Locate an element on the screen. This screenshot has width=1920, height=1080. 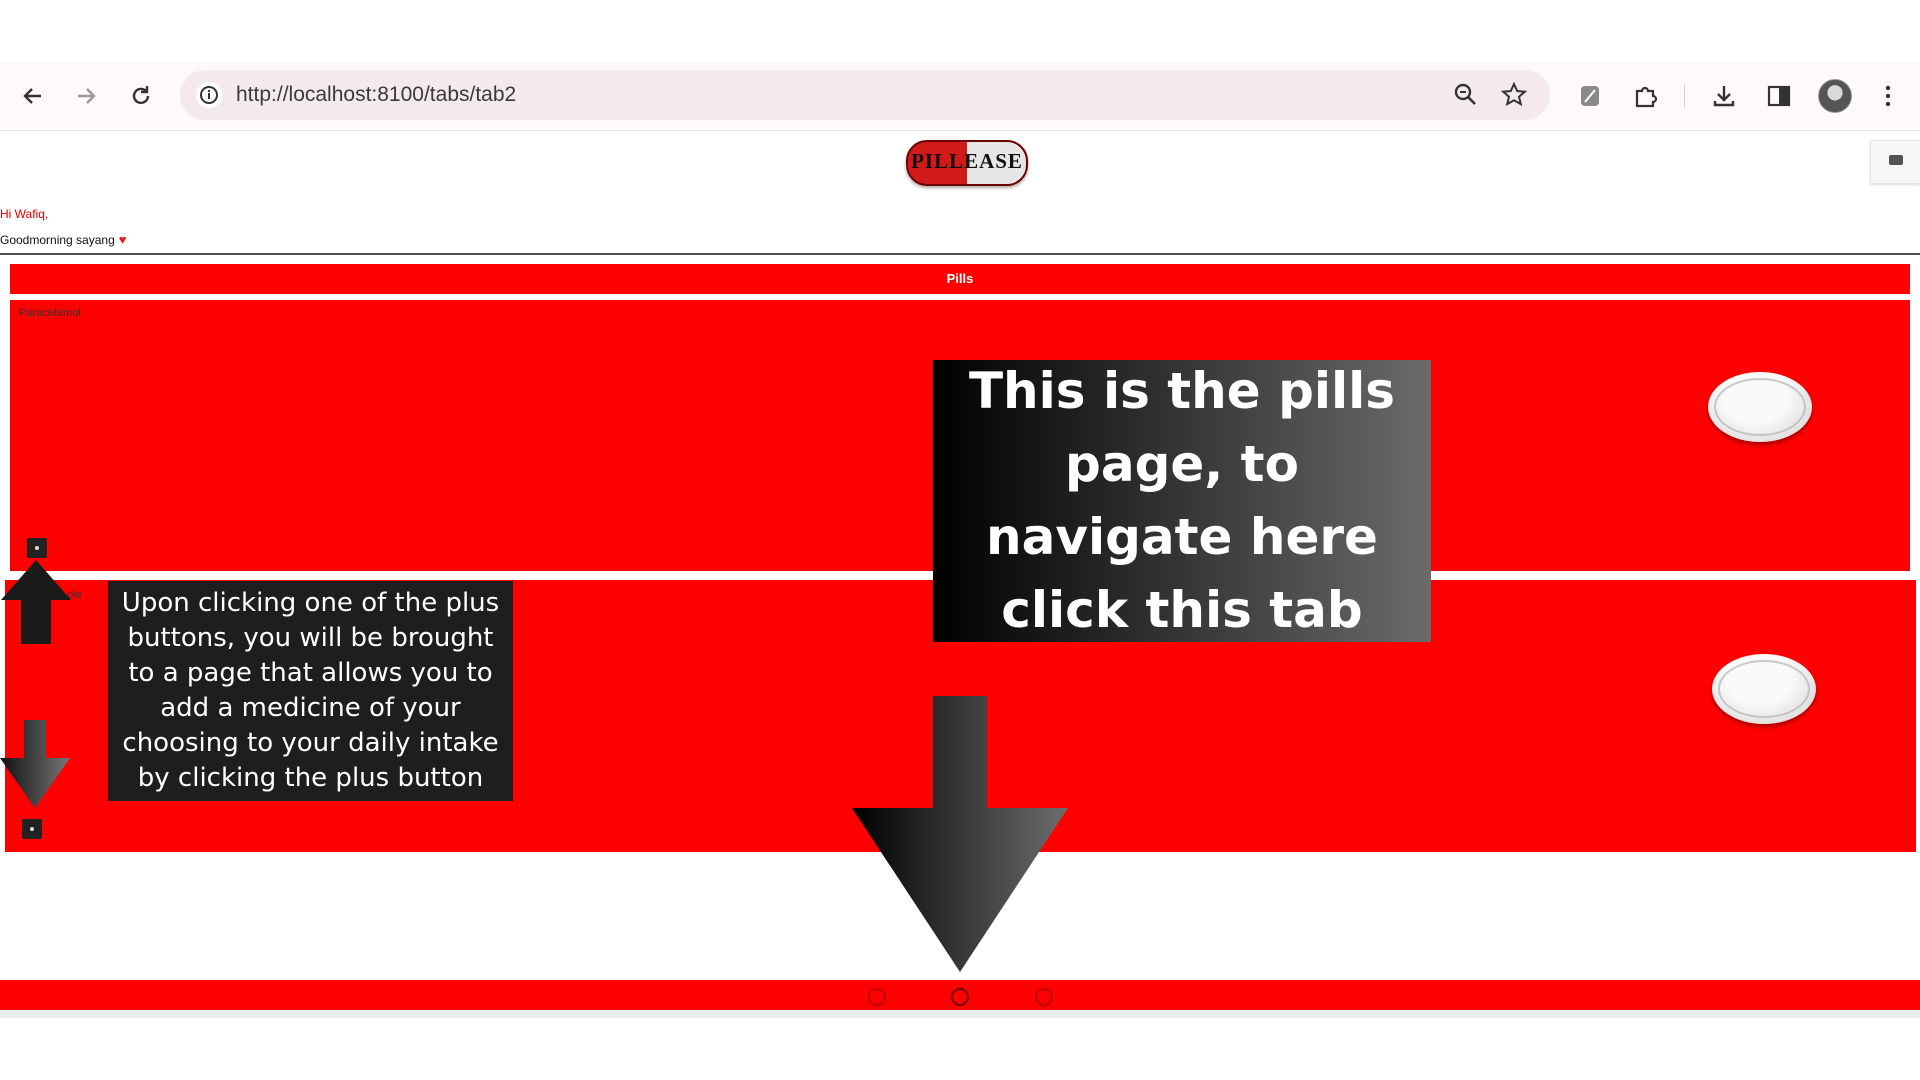
greeting-name: Hi Wafiq, is located at coordinates (24, 214).